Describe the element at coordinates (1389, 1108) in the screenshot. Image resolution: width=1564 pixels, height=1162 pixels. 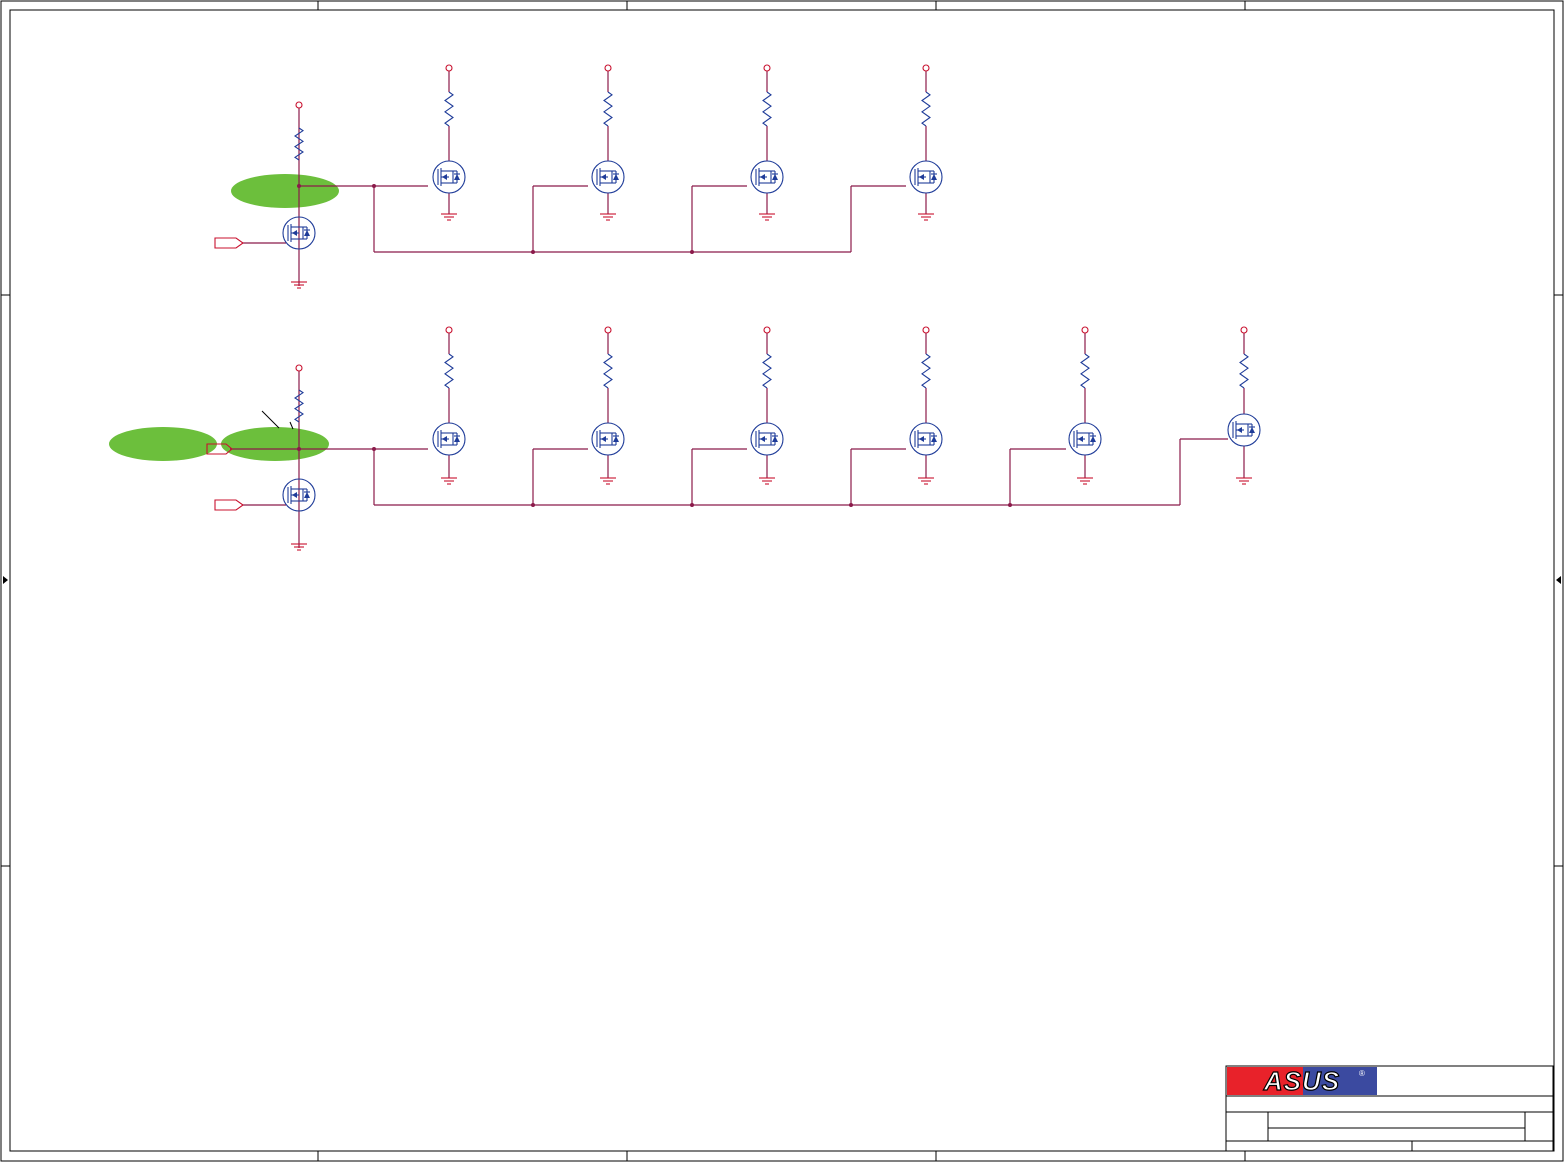
I see `title-block: ASUS ®` at that location.